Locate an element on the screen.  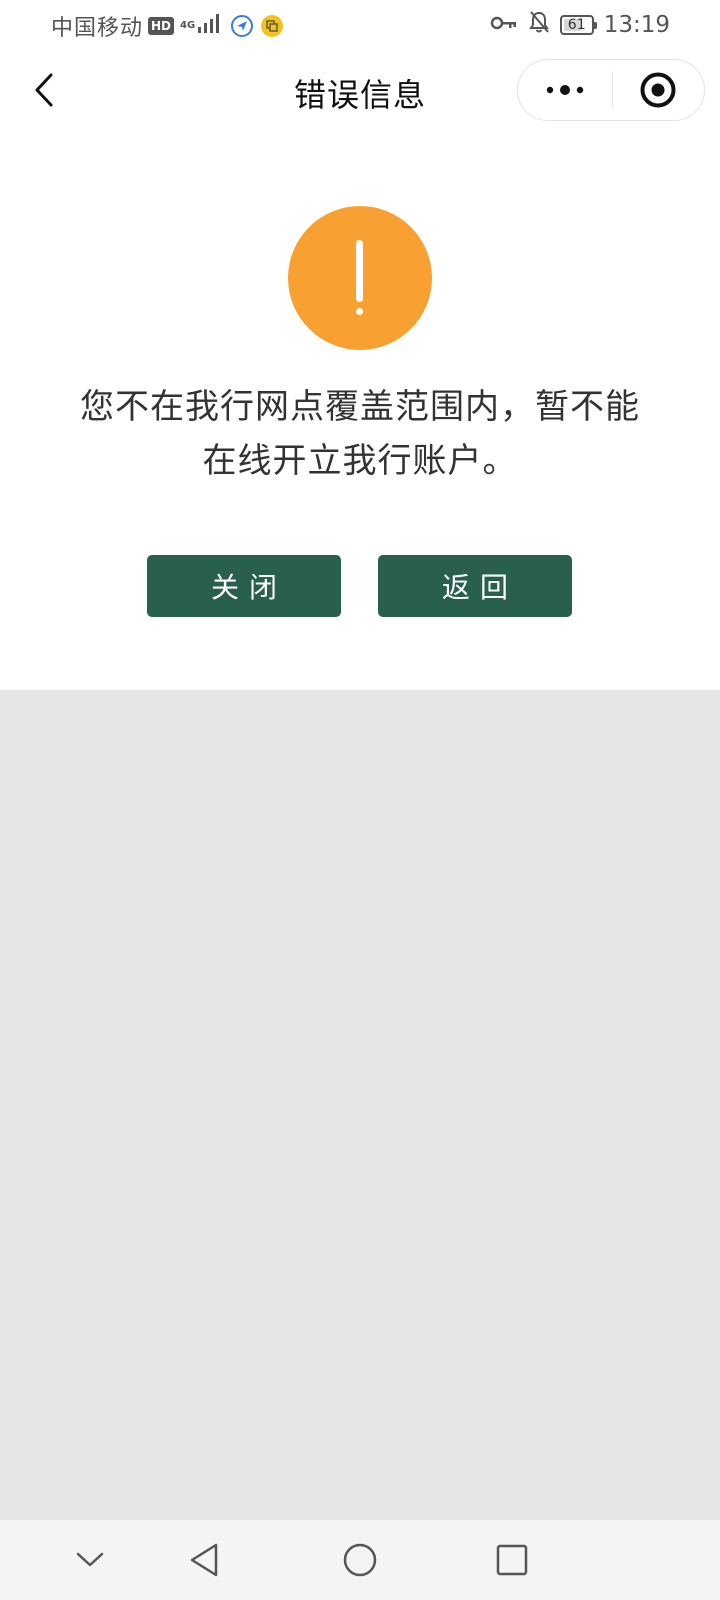
system-navigation-bar is located at coordinates (360, 1560).